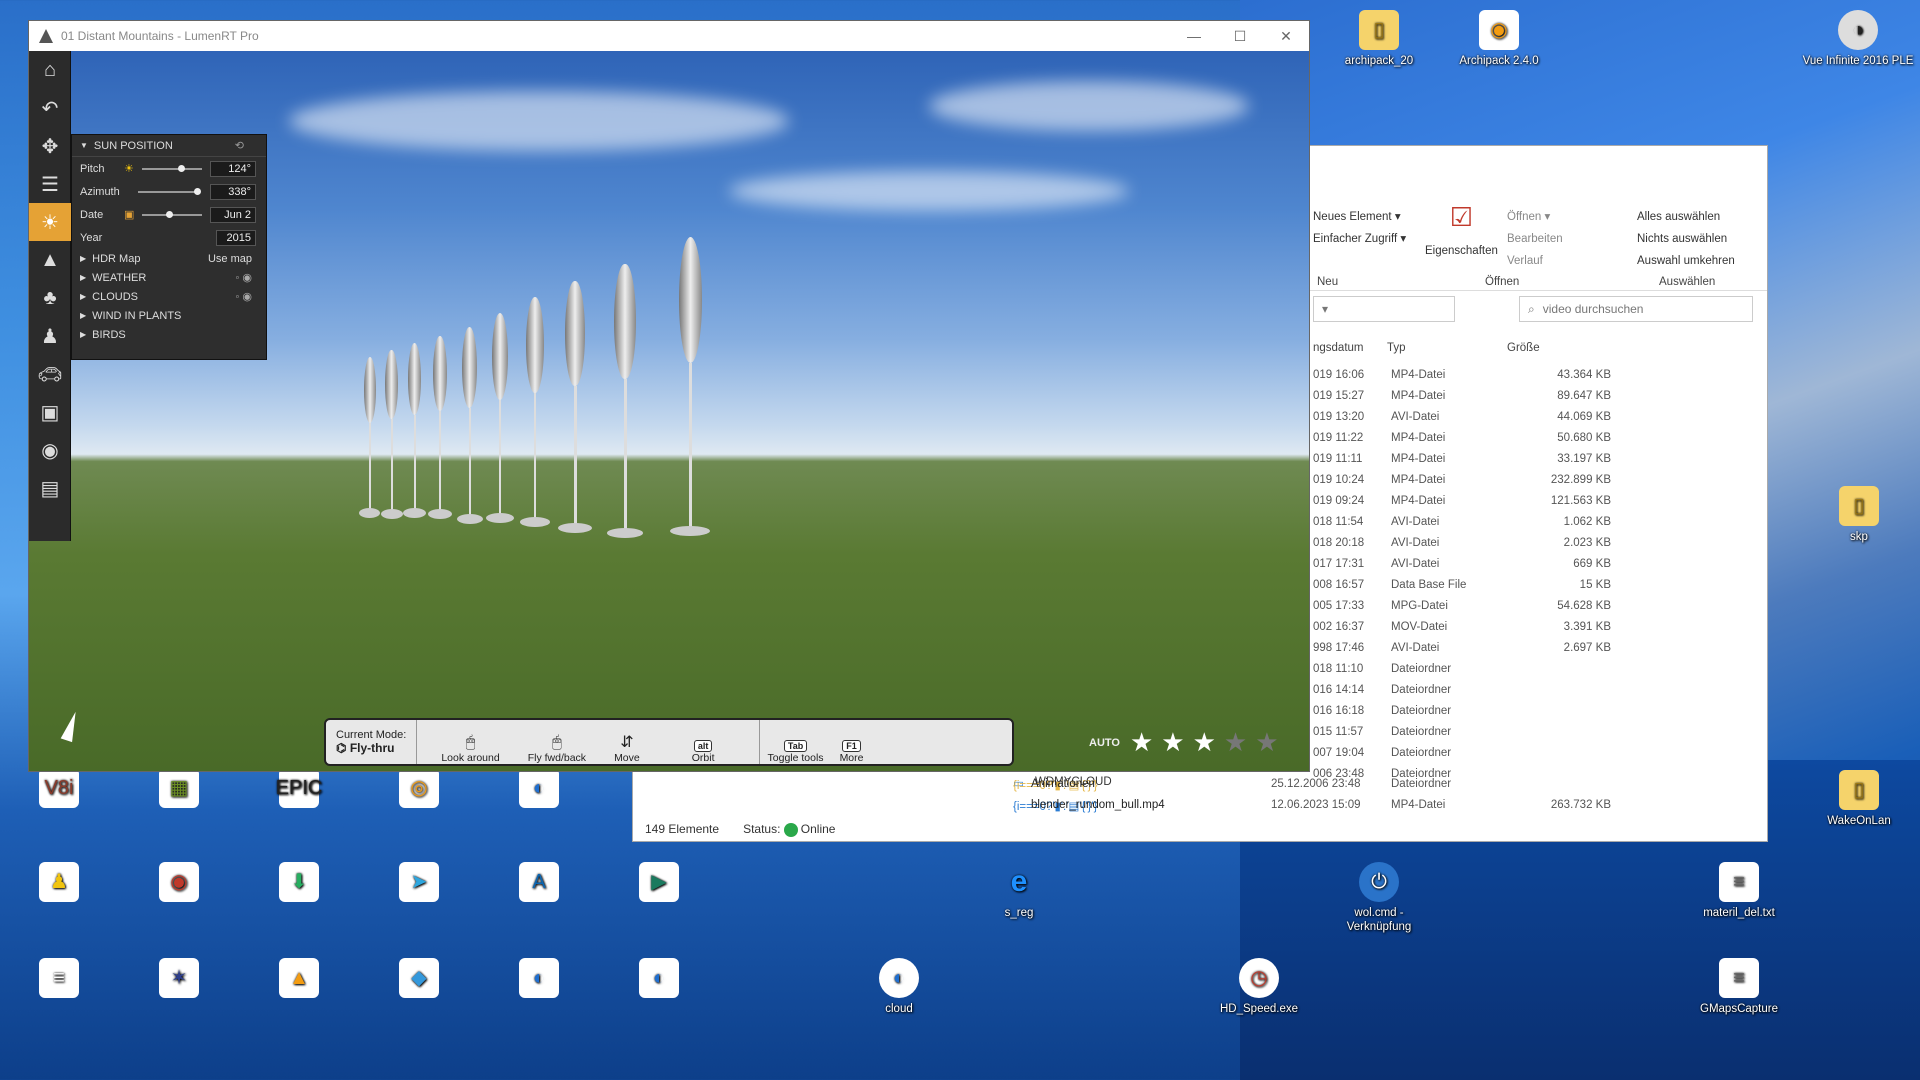  Describe the element at coordinates (233, 191) in the screenshot. I see `azimuth-value-input: 338°` at that location.